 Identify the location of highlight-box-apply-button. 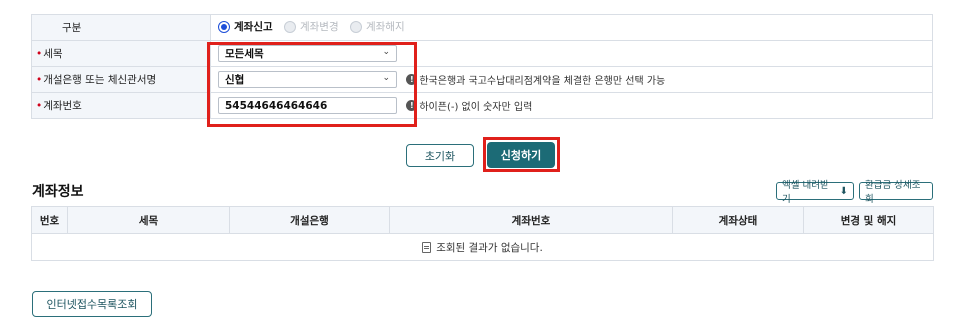
(521, 154).